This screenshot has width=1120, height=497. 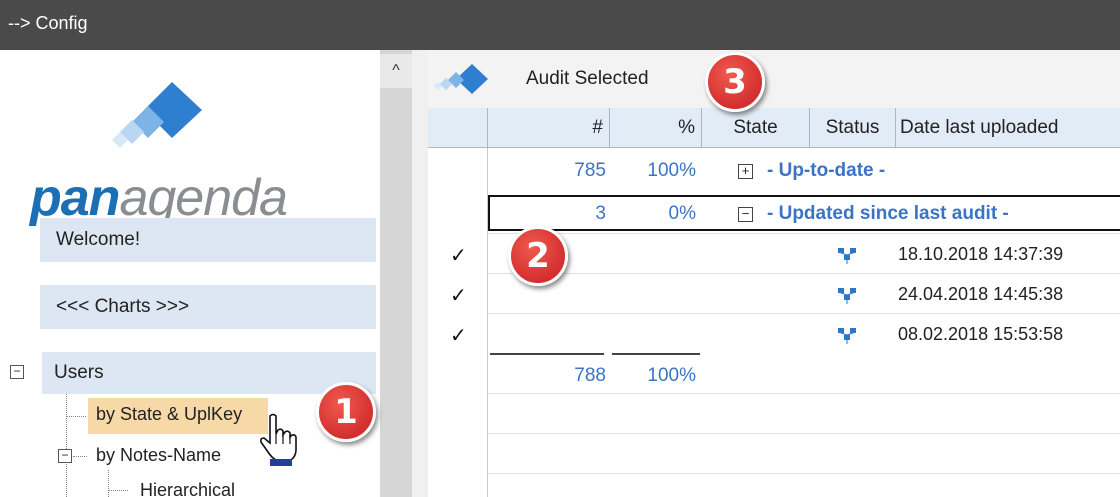 I want to click on total-percent: 100%, so click(x=671, y=375).